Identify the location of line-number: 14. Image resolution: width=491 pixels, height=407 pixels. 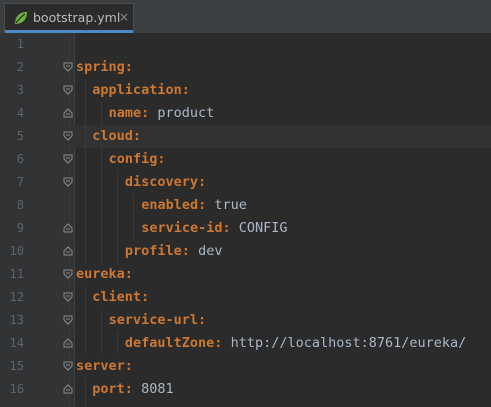
(16, 343).